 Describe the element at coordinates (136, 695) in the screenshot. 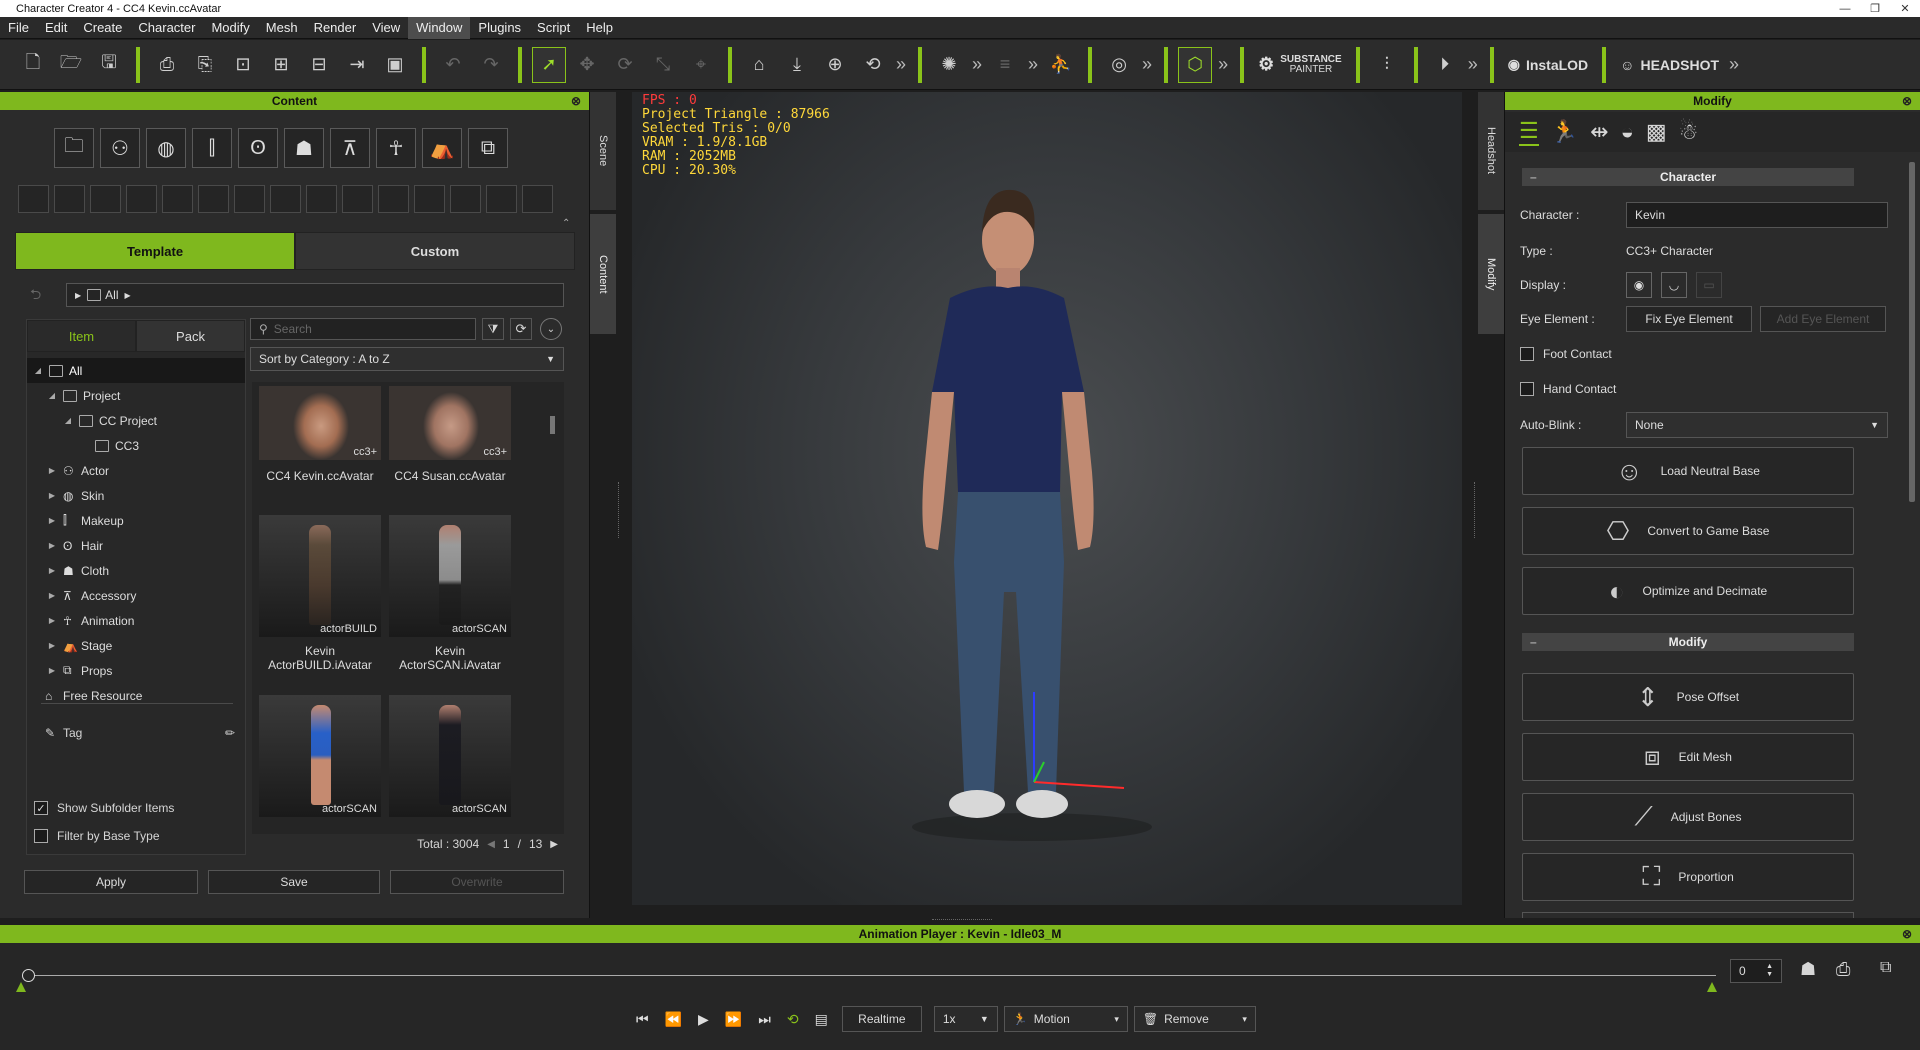

I see `tree-item-free-resource: ⌂ Free Resource` at that location.